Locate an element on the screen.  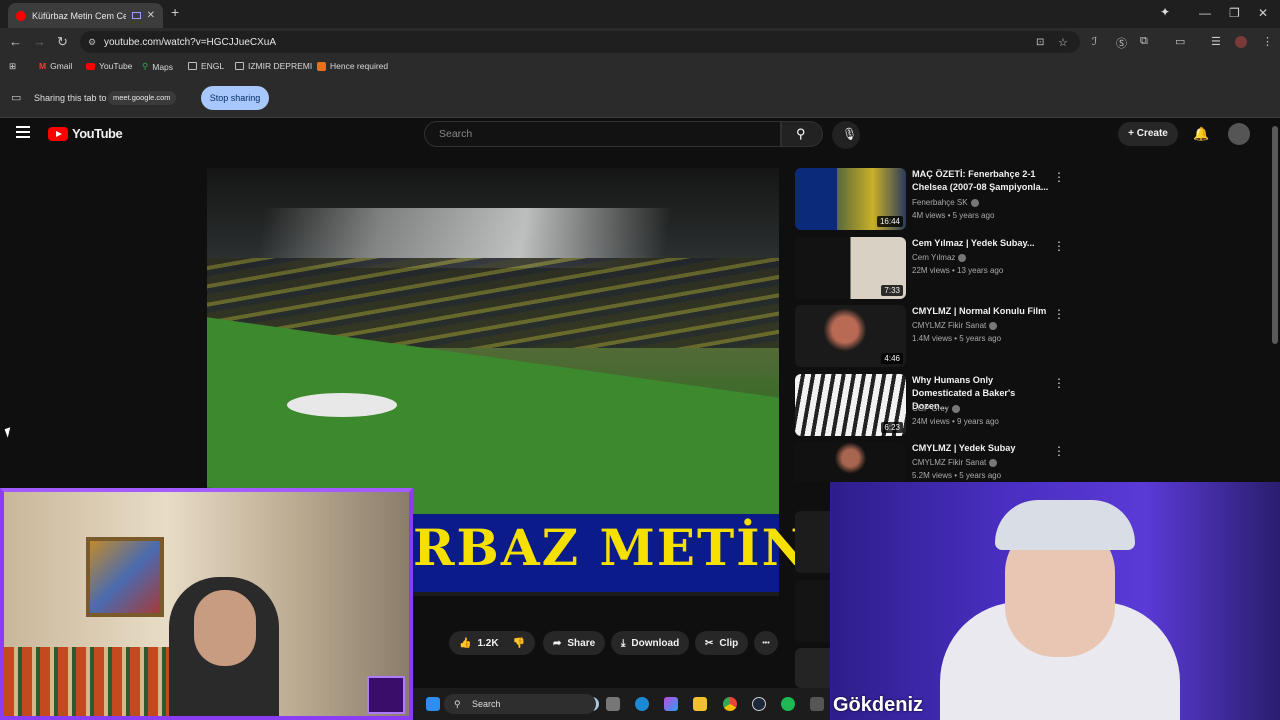
file-explorer-icon is located at coordinates (700, 704).